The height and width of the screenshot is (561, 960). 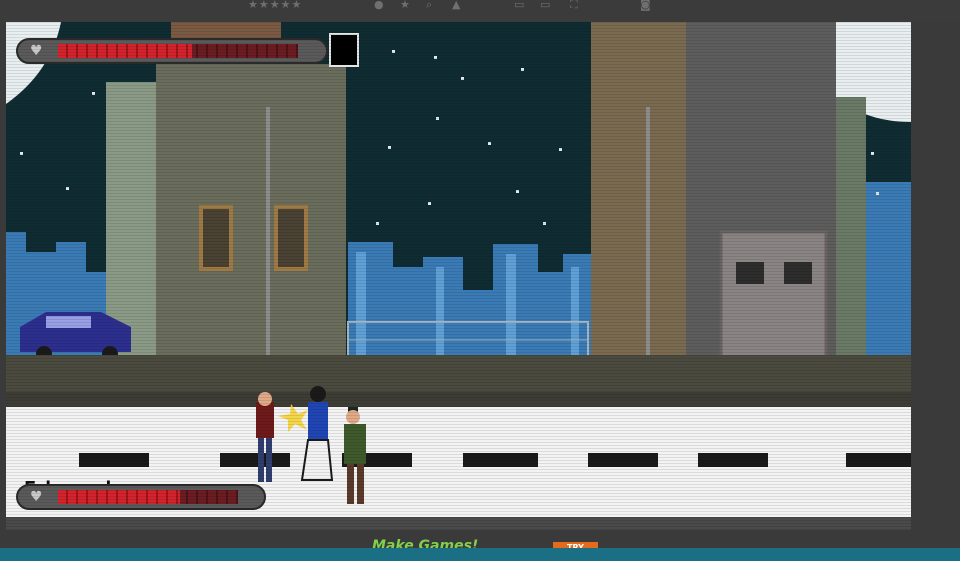 What do you see at coordinates (645, 5) in the screenshot?
I see `camera-icon: ◙` at bounding box center [645, 5].